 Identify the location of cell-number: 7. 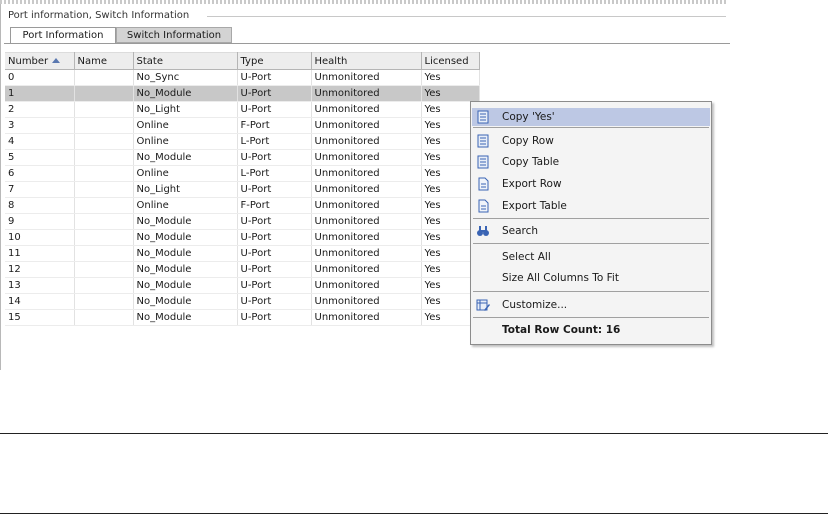
(40, 189).